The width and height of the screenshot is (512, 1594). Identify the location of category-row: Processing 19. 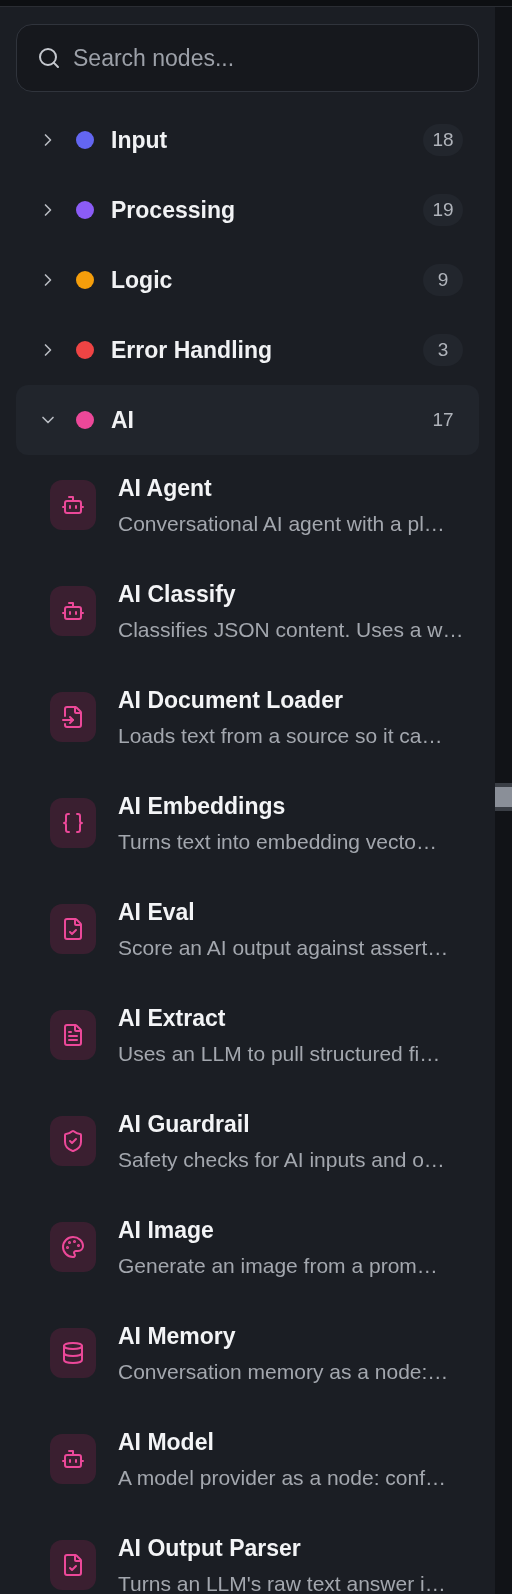
(247, 210).